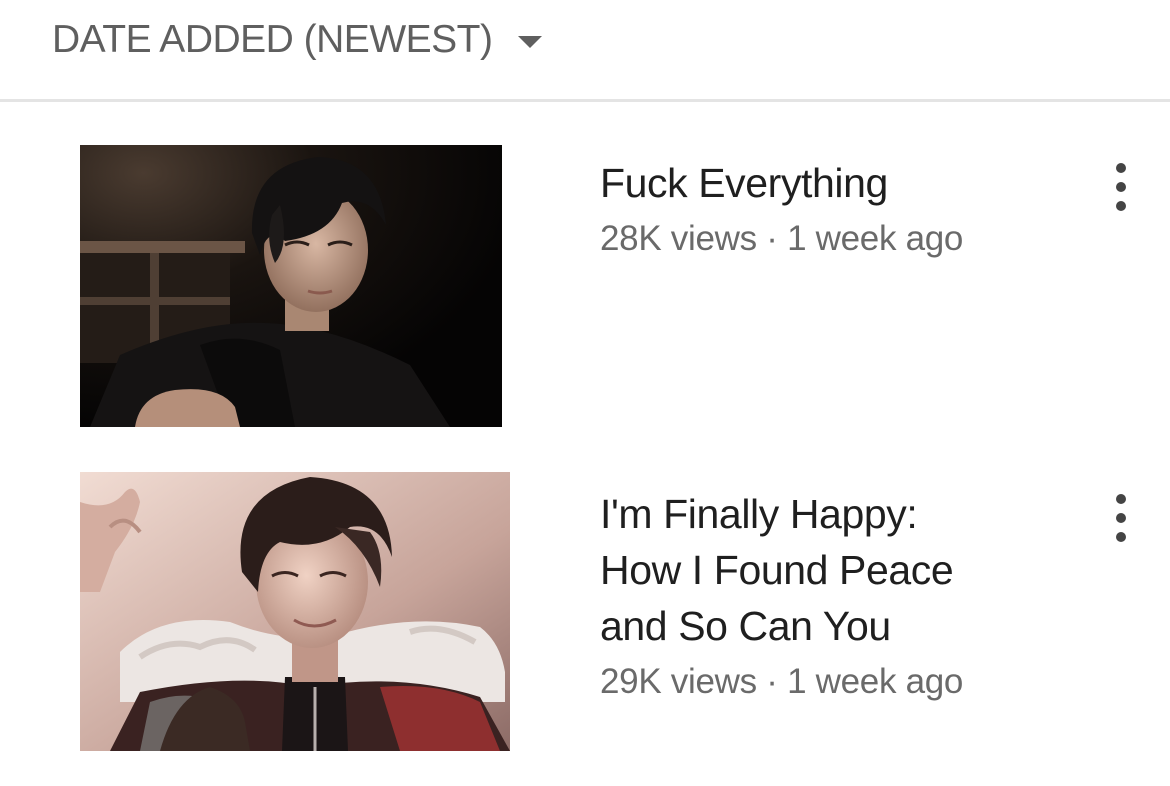  I want to click on view-count: 29K views, so click(678, 681).